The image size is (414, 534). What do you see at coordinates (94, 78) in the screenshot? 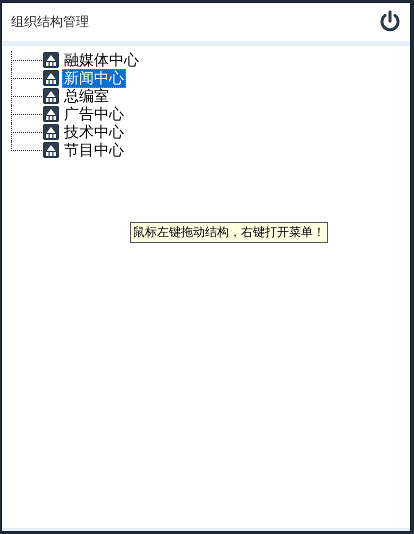
I see `tree-item: 新闻中心` at bounding box center [94, 78].